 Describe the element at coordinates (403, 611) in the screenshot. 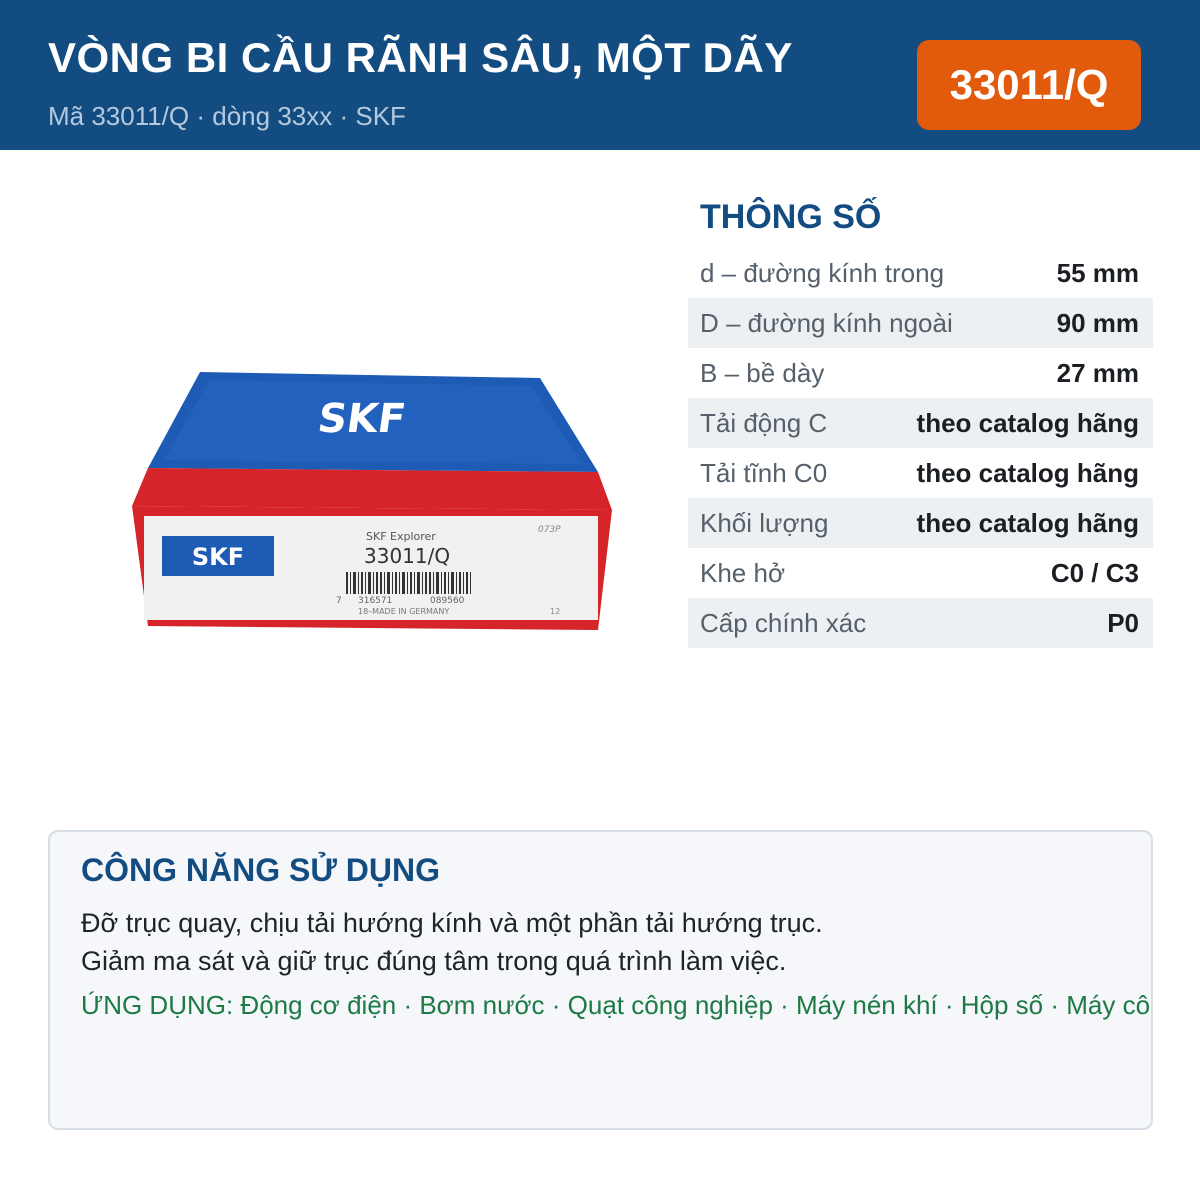

I see `made-in-text: 18–MADE IN GERMANY` at that location.